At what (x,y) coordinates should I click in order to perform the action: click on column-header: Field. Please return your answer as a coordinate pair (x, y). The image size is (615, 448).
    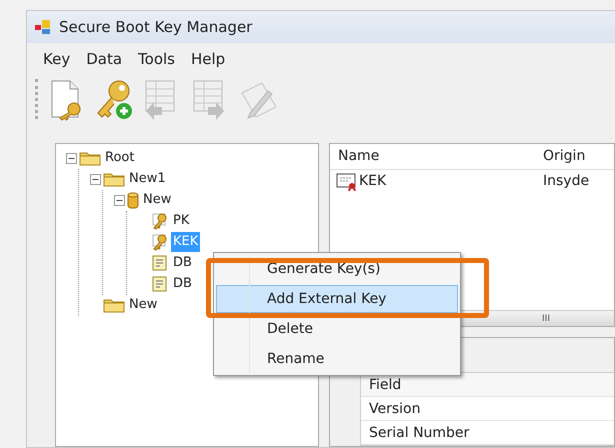
    Looking at the image, I should click on (487, 385).